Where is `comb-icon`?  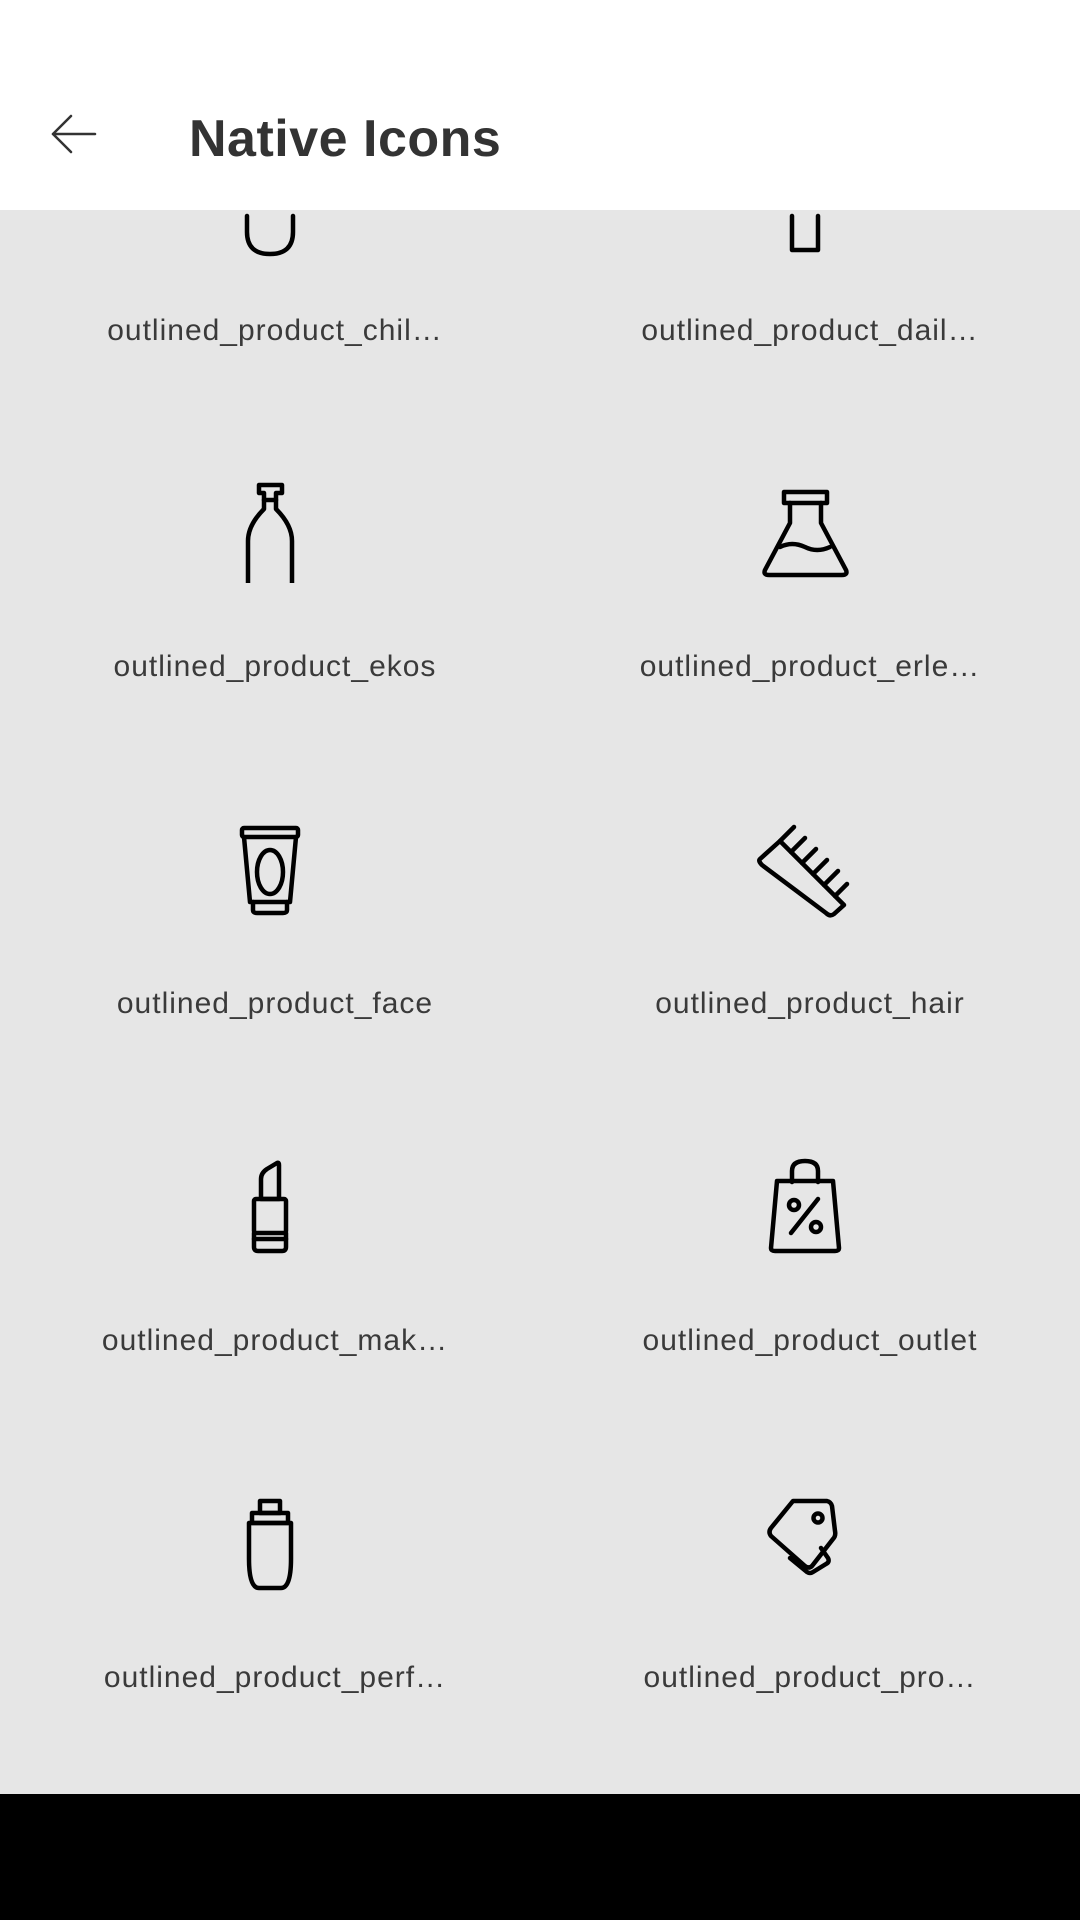
comb-icon is located at coordinates (805, 865).